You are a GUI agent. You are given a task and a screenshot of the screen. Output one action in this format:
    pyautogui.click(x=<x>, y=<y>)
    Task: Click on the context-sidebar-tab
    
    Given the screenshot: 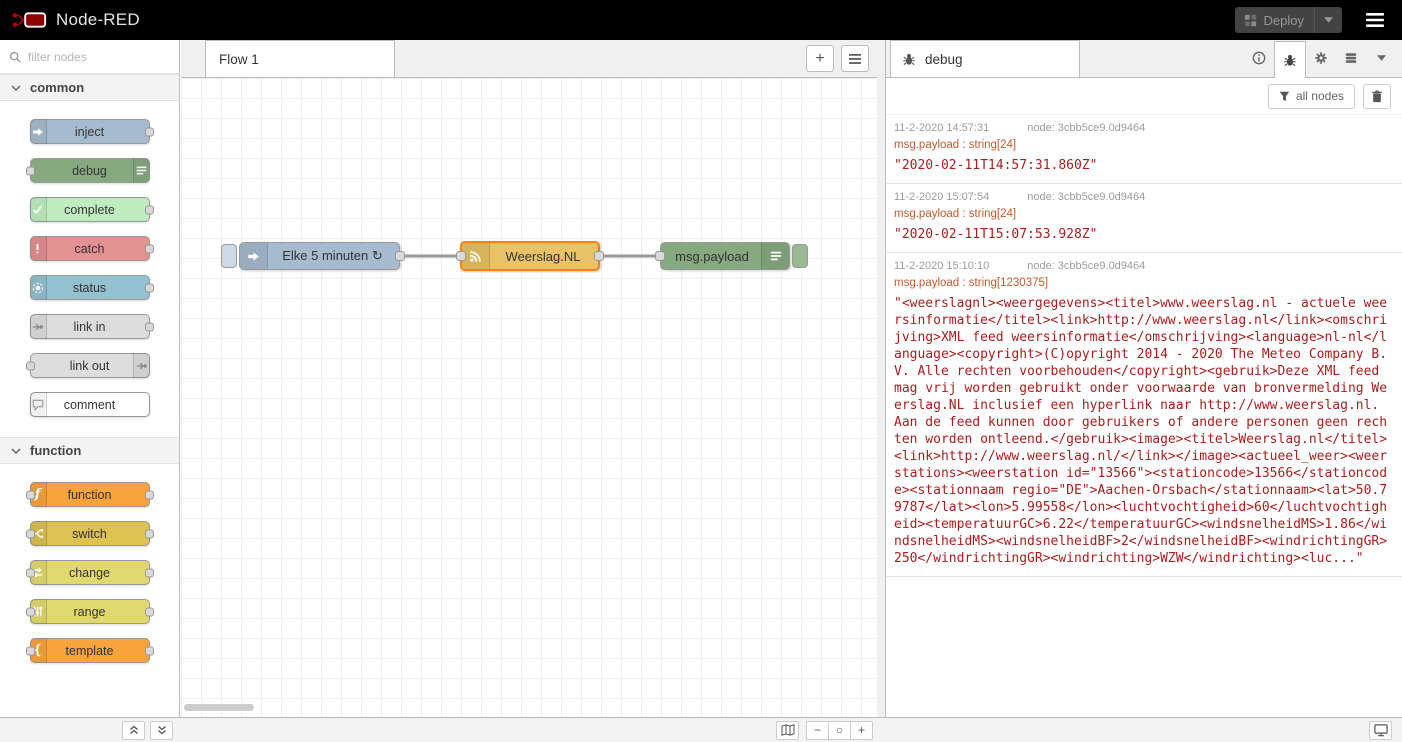 What is the action you would take?
    pyautogui.click(x=1351, y=57)
    